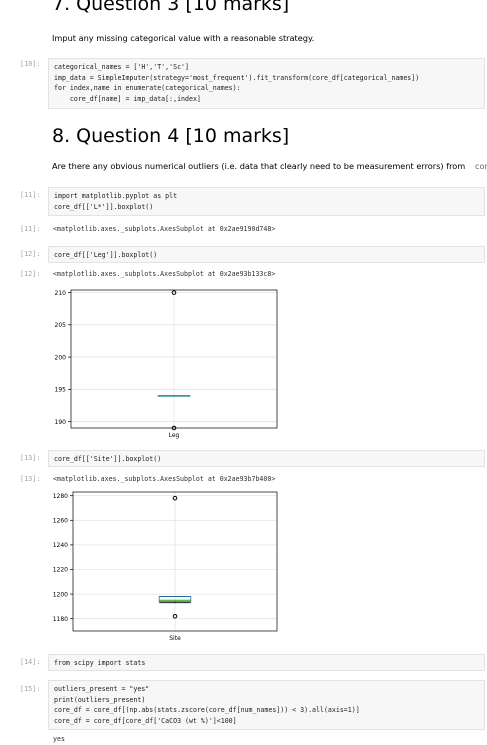  I want to click on code-line: outliers_present = "yes", so click(102, 689).